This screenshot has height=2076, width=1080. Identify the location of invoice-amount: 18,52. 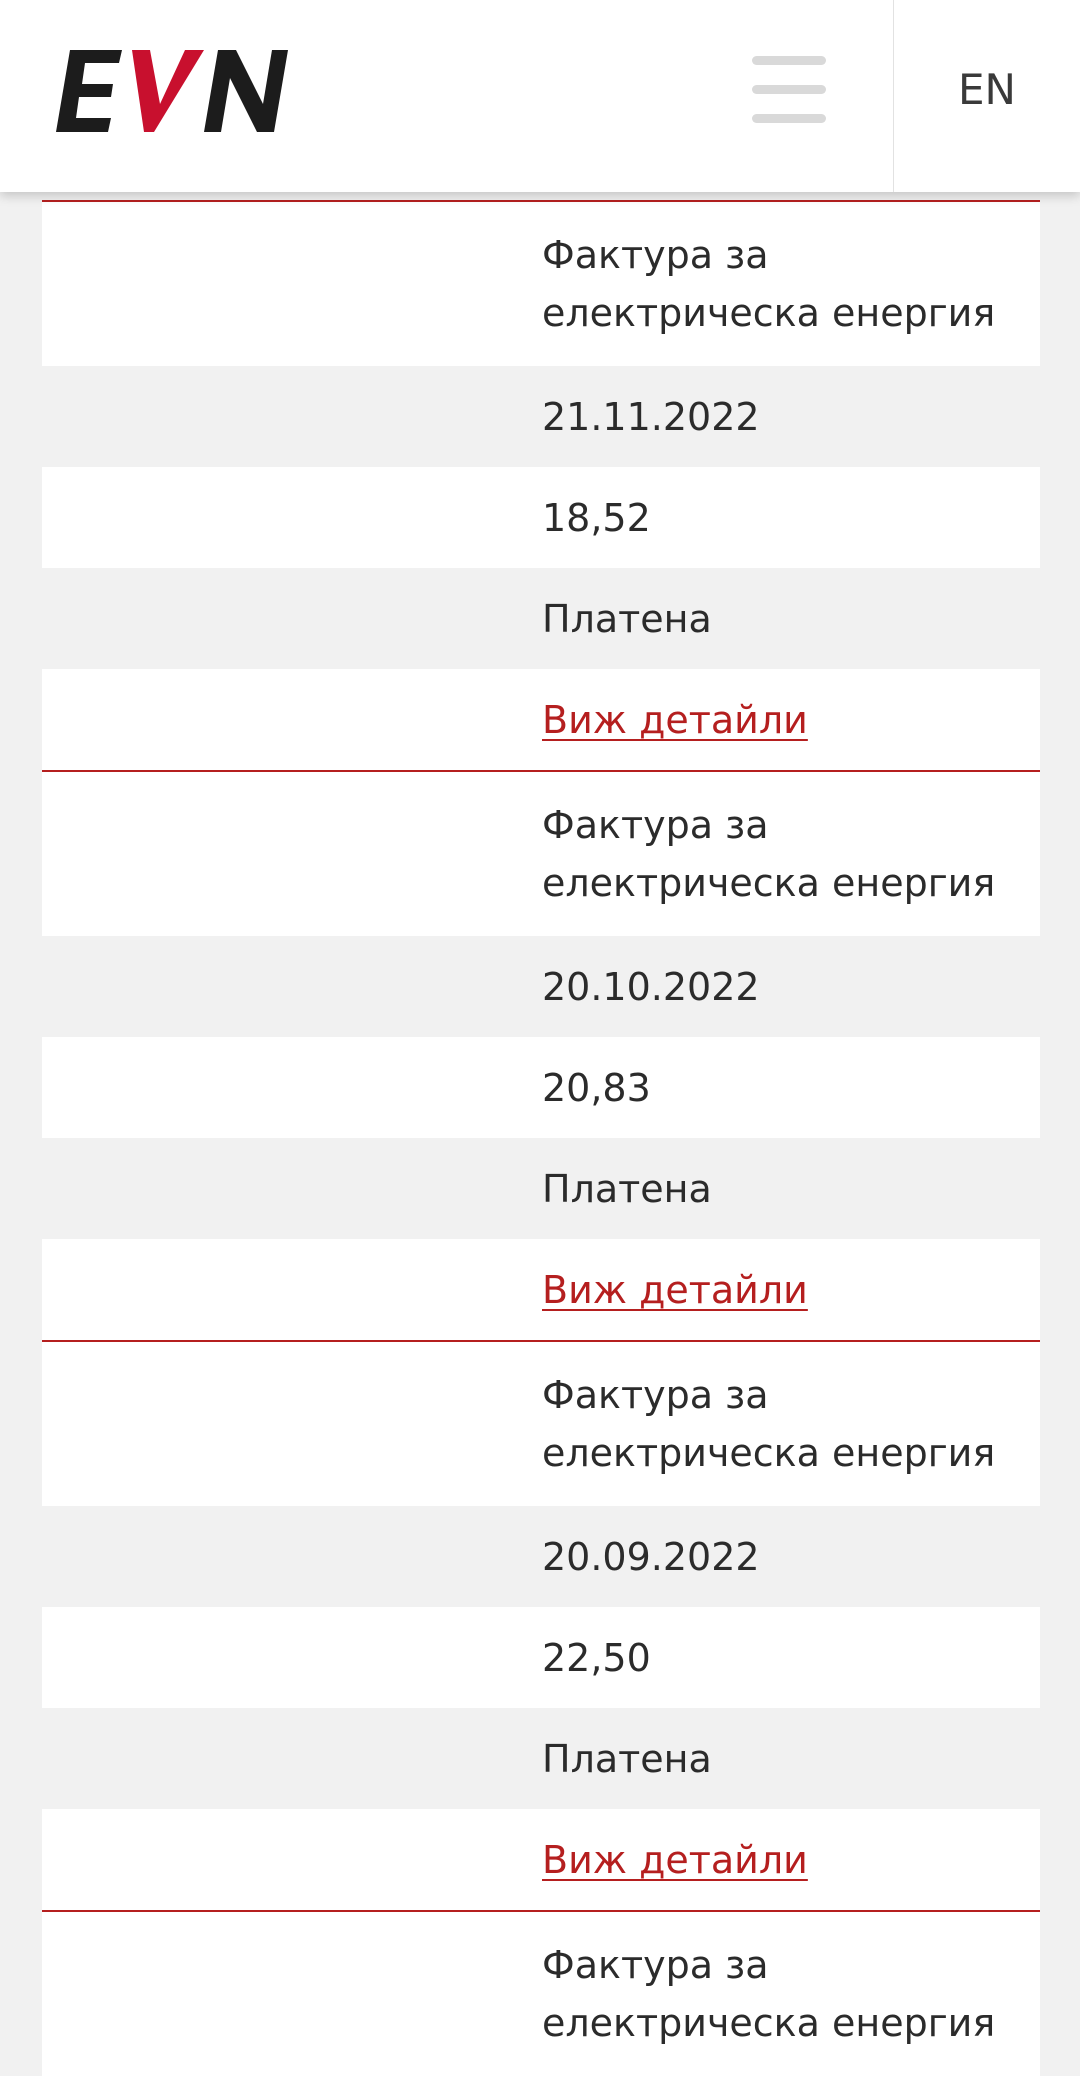
(596, 517).